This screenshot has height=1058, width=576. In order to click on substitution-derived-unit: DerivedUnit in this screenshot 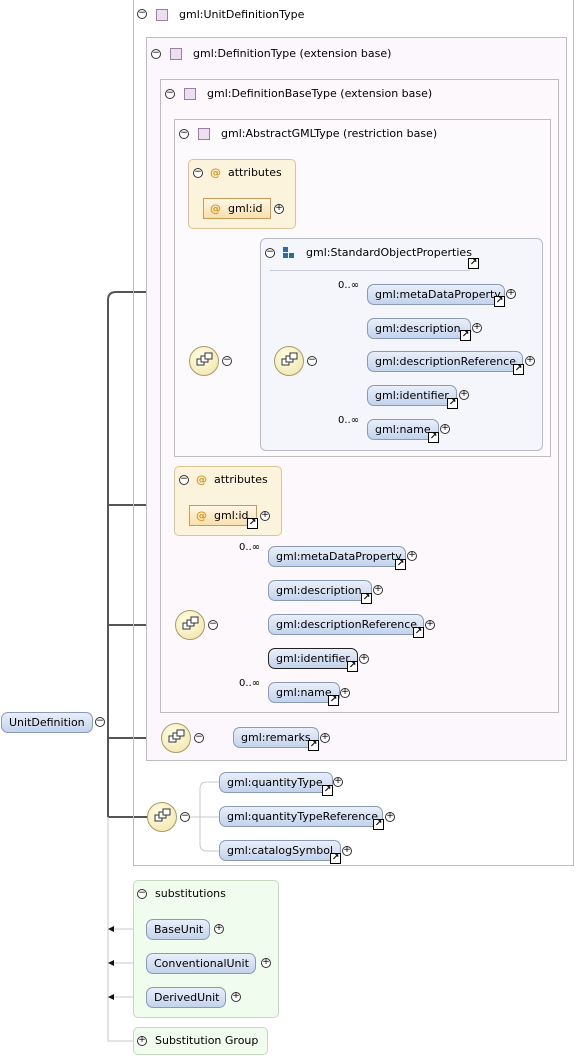, I will do `click(186, 997)`.